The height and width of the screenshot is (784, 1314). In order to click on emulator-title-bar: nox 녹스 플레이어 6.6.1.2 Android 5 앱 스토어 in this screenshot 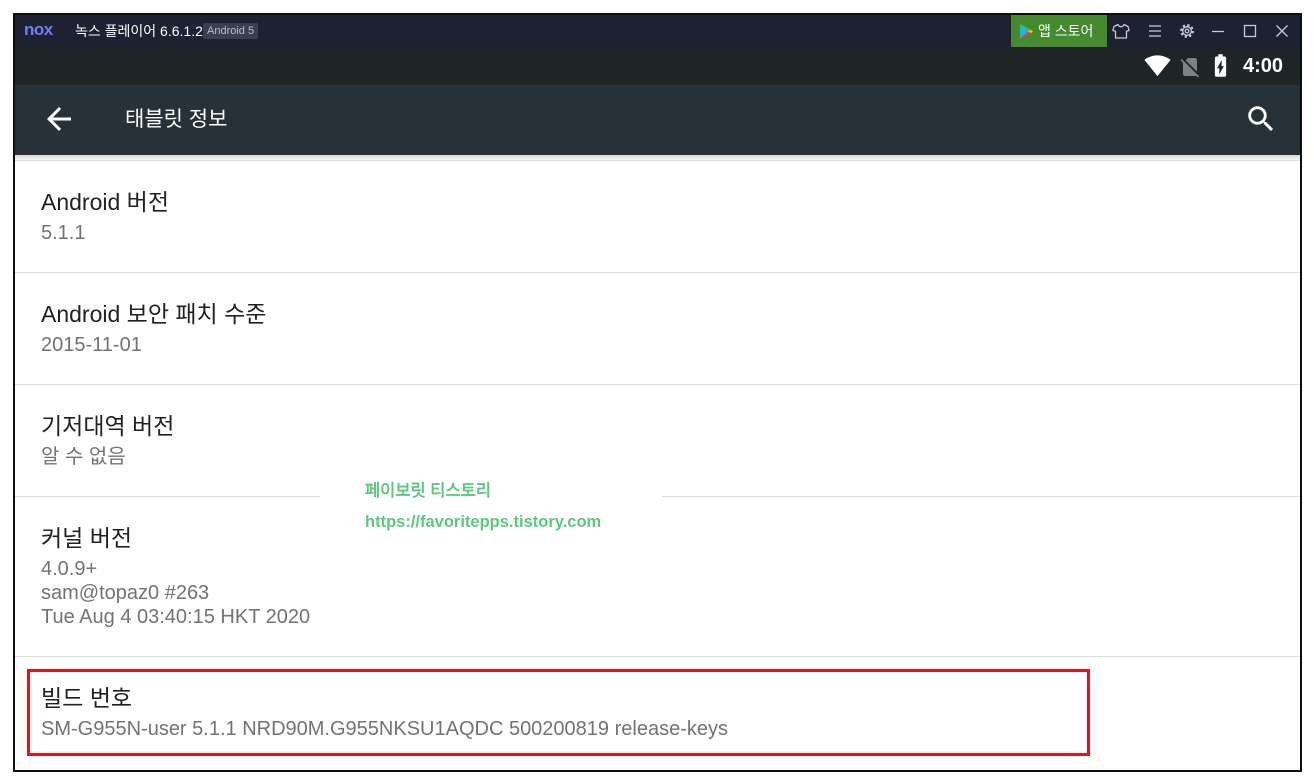, I will do `click(657, 31)`.